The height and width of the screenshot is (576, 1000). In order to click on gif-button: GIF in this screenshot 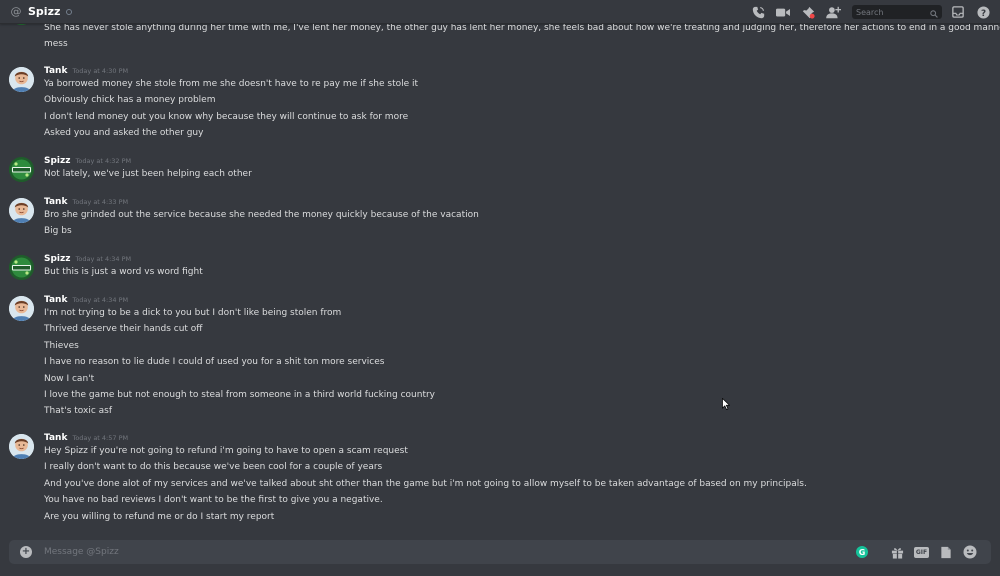, I will do `click(921, 552)`.